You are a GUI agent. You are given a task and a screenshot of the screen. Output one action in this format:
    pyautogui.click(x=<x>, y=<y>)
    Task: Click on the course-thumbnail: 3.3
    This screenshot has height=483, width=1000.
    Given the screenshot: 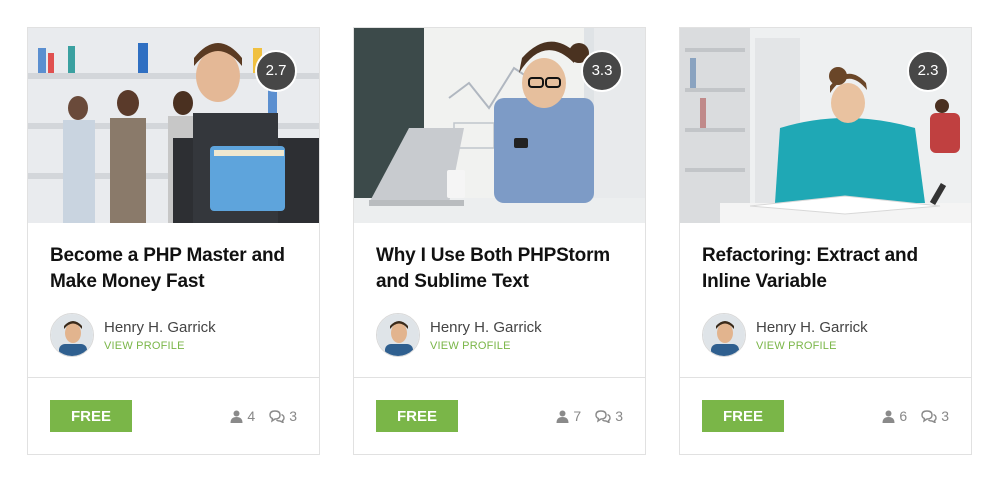 What is the action you would take?
    pyautogui.click(x=499, y=125)
    